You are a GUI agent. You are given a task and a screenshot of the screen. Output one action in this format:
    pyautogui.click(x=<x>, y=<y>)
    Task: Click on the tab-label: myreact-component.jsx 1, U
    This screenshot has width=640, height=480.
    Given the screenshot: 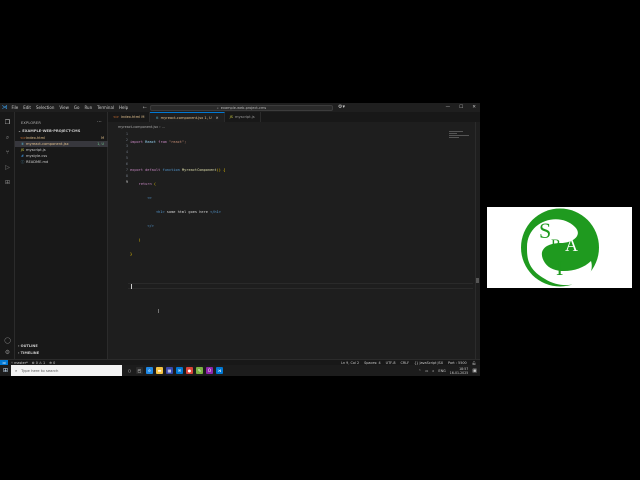 What is the action you would take?
    pyautogui.click(x=186, y=117)
    